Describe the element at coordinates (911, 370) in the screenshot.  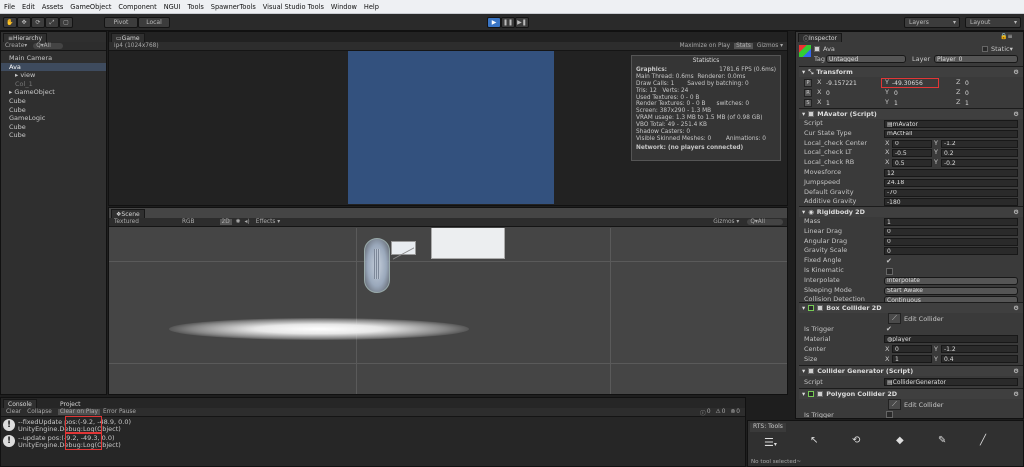
I see `collider-generator-header: ▾ Collider Generator (Script) ⚙` at that location.